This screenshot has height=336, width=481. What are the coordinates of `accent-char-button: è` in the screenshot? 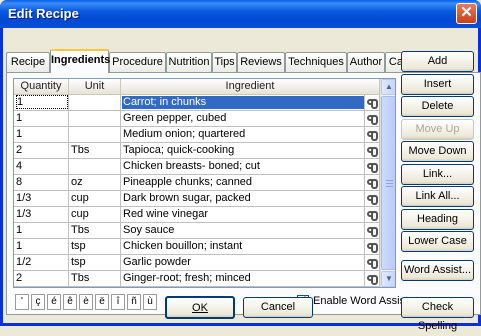 It's located at (86, 302).